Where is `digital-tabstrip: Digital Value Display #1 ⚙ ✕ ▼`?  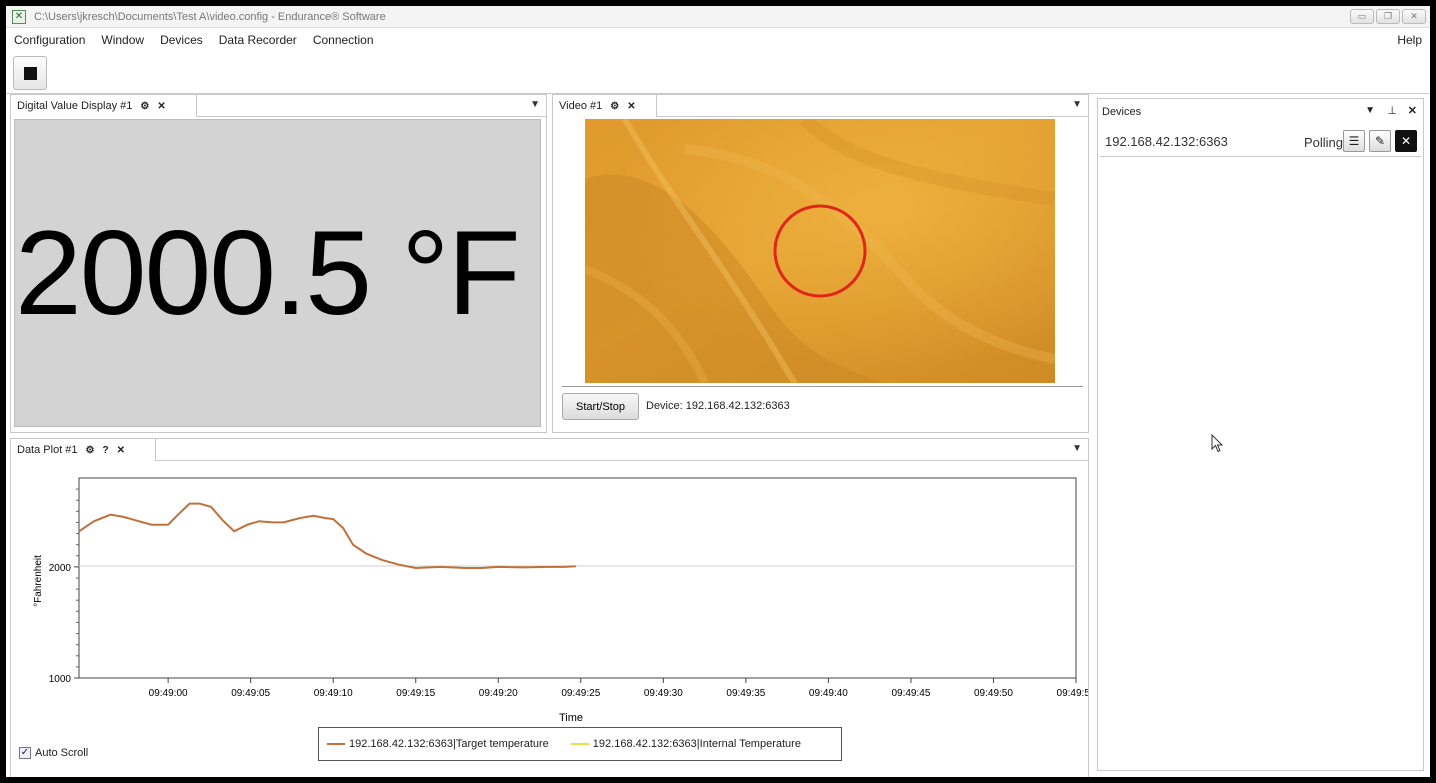 digital-tabstrip: Digital Value Display #1 ⚙ ✕ ▼ is located at coordinates (278, 106).